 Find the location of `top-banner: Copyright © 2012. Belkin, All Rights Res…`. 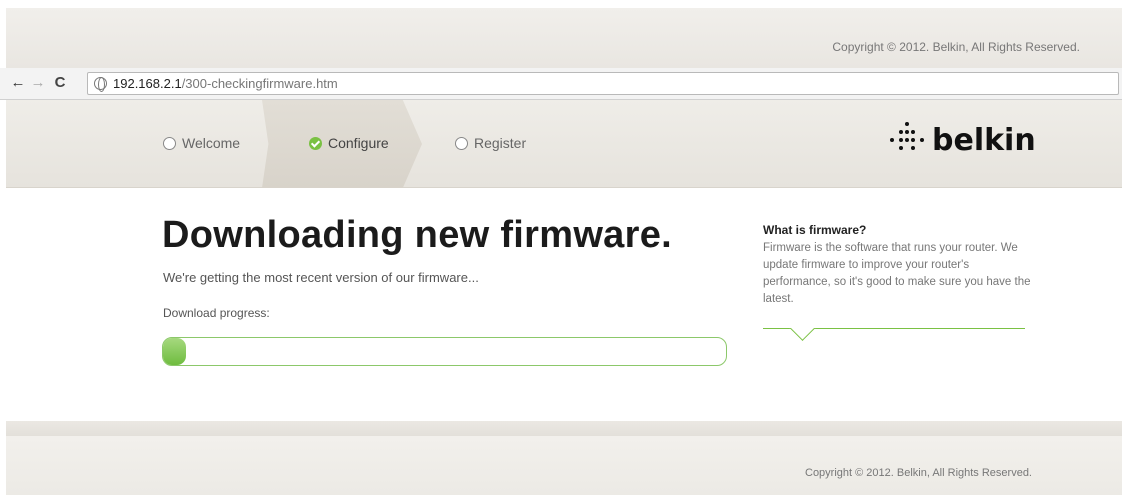

top-banner: Copyright © 2012. Belkin, All Rights Res… is located at coordinates (564, 38).